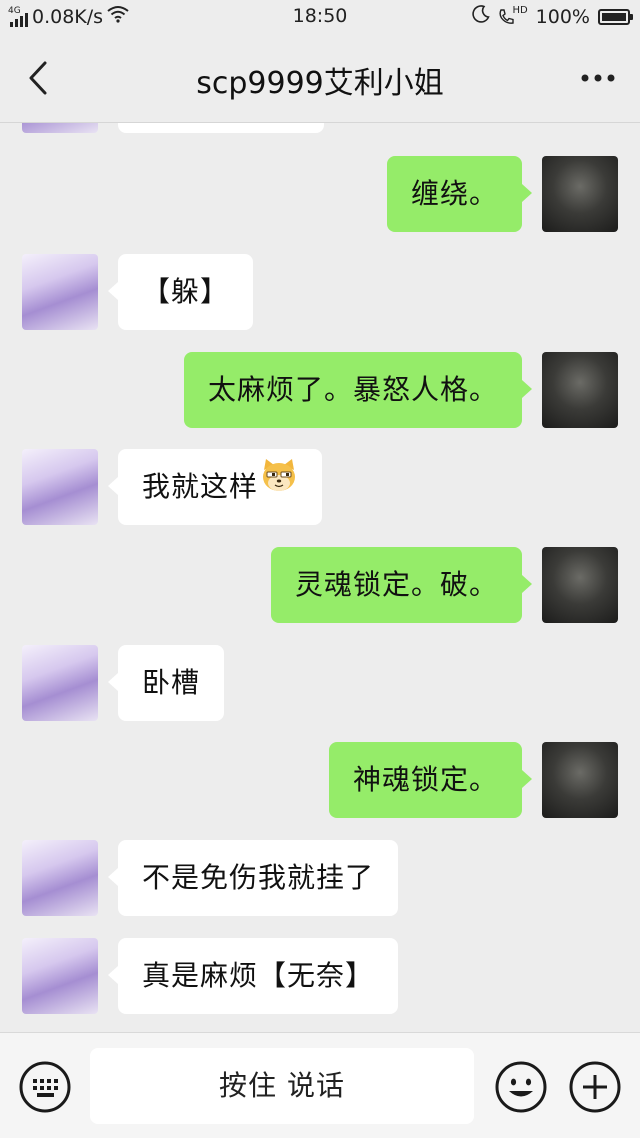  I want to click on message-row: 我就这样, so click(320, 487).